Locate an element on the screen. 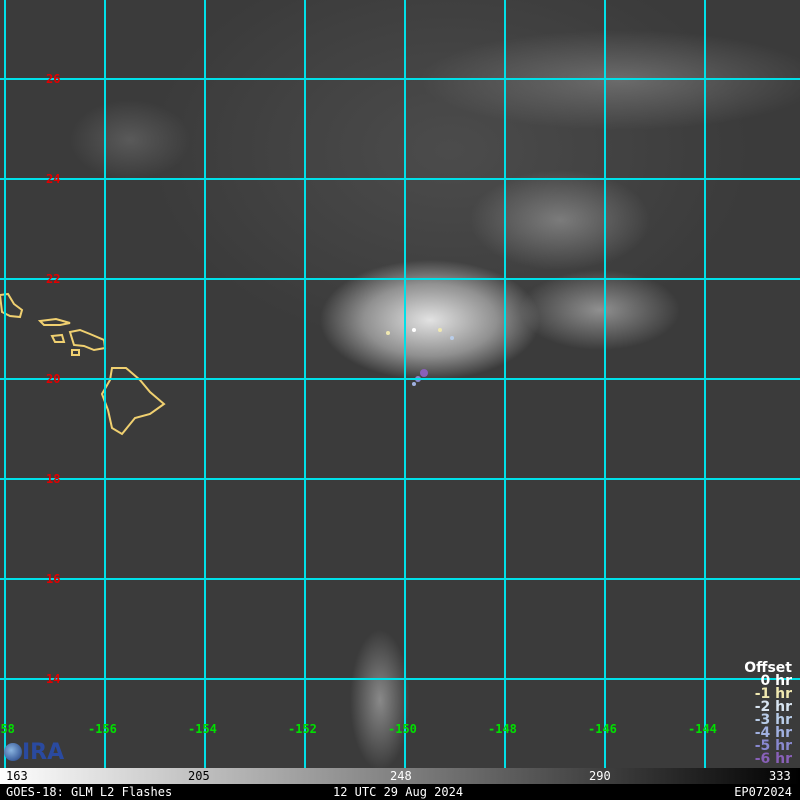 This screenshot has height=800, width=800. time-label: 12 UTC 29 Aug 2024 is located at coordinates (398, 792).